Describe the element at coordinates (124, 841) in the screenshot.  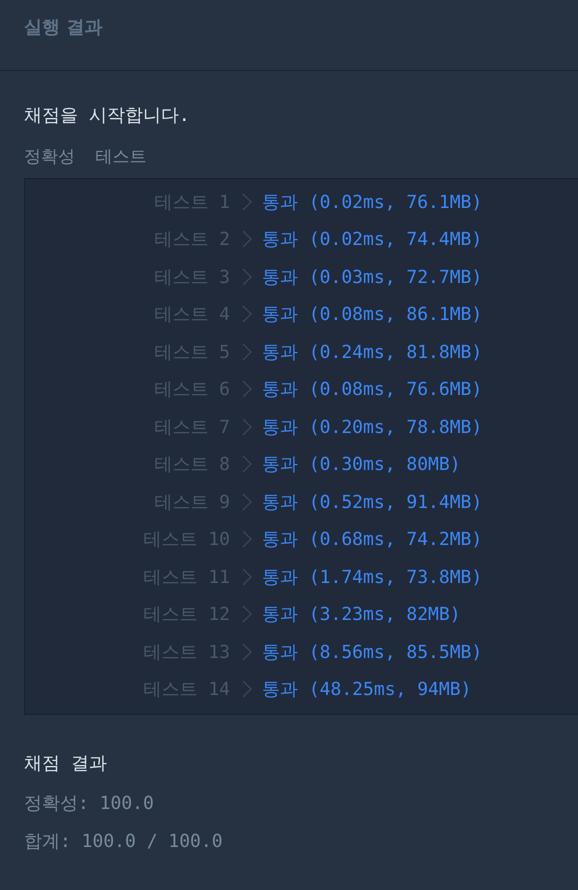
I see `summary-line: 합계: 100.0 / 100.0` at that location.